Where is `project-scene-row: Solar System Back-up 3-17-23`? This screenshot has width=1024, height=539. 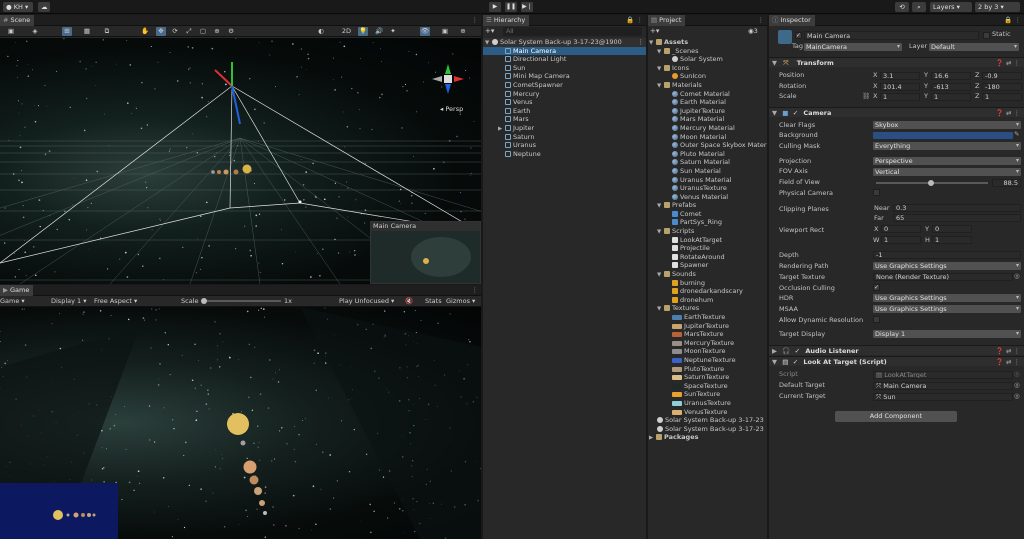
project-scene-row: Solar System Back-up 3-17-23 is located at coordinates (707, 429).